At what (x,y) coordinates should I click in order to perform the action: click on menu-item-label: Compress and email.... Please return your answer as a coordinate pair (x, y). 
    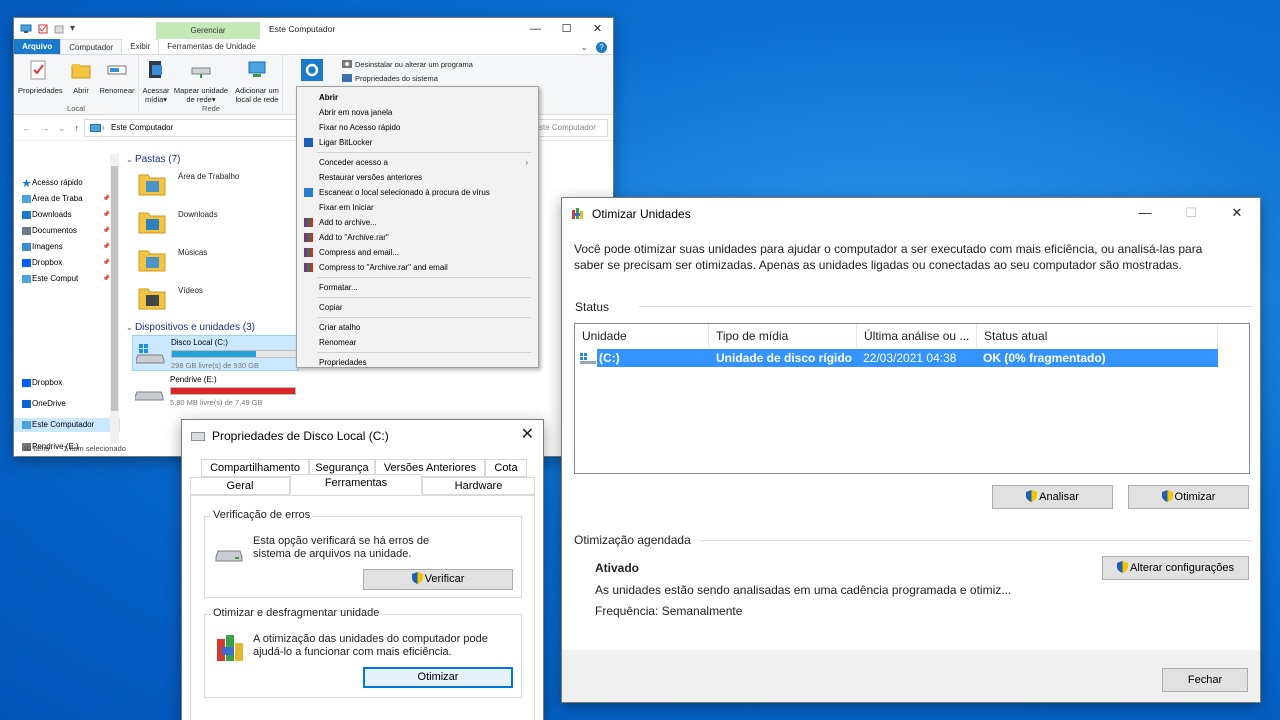
    Looking at the image, I should click on (359, 252).